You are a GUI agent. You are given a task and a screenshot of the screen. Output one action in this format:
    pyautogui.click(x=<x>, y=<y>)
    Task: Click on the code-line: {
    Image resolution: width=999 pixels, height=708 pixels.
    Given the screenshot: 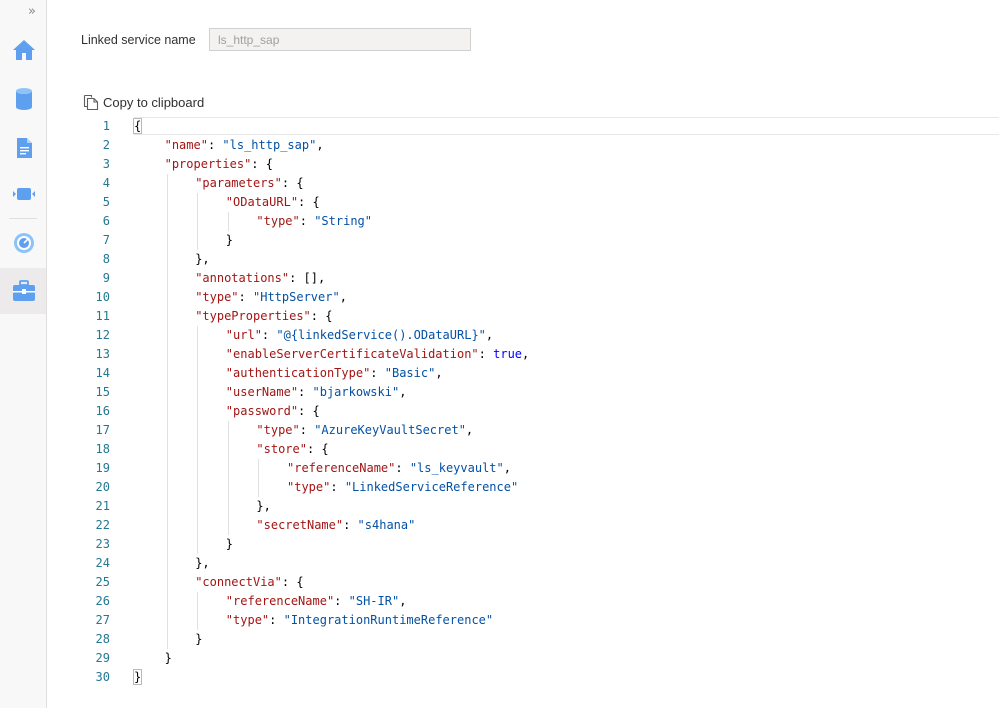 What is the action you would take?
    pyautogui.click(x=137, y=126)
    